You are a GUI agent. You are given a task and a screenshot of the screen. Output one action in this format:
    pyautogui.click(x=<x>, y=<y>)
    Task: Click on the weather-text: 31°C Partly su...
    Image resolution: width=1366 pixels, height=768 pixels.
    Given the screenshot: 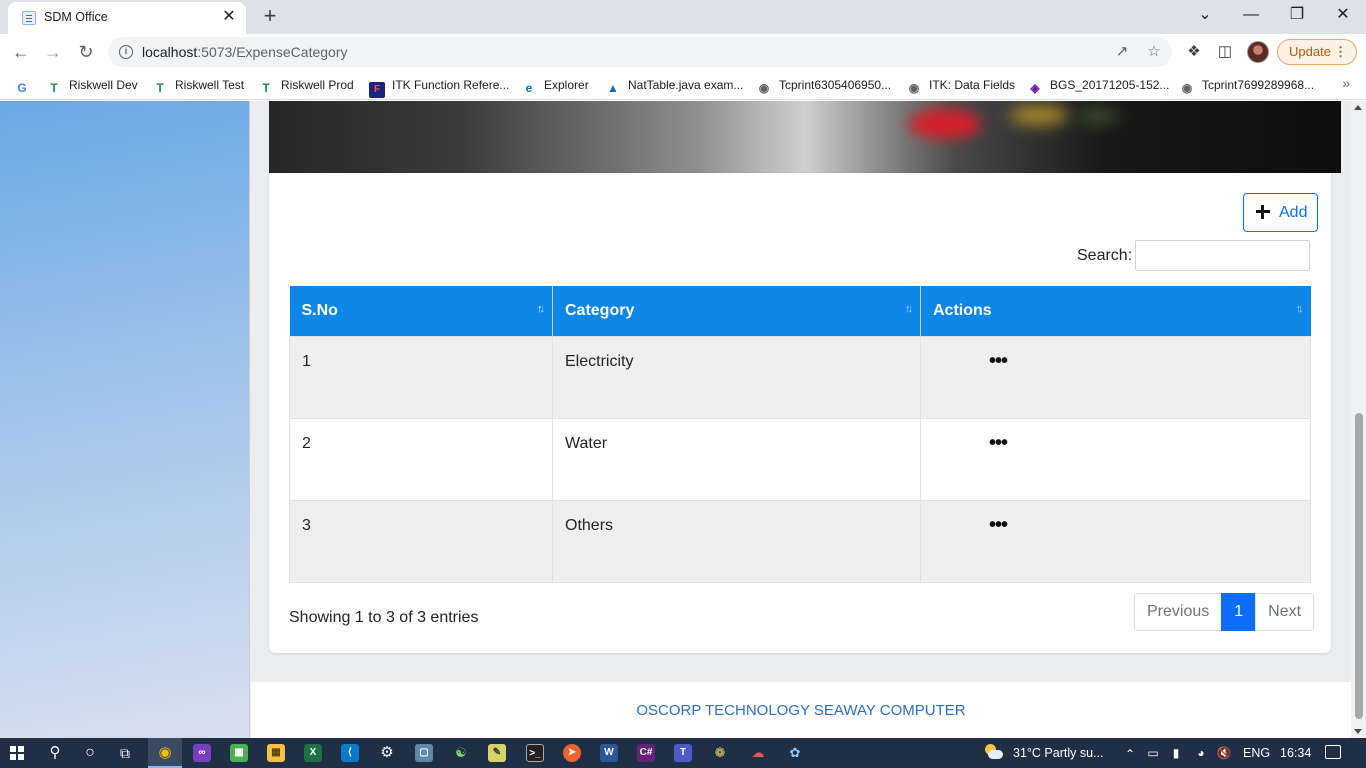 What is the action you would take?
    pyautogui.click(x=1058, y=753)
    